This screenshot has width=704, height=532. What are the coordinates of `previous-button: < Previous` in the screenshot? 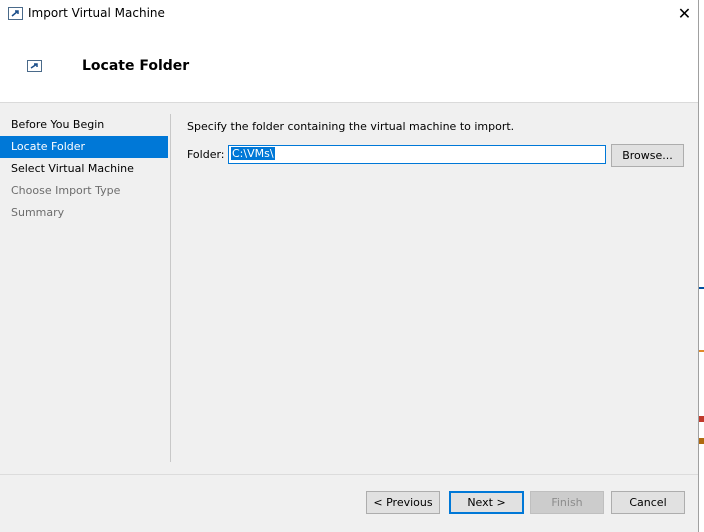 It's located at (403, 502).